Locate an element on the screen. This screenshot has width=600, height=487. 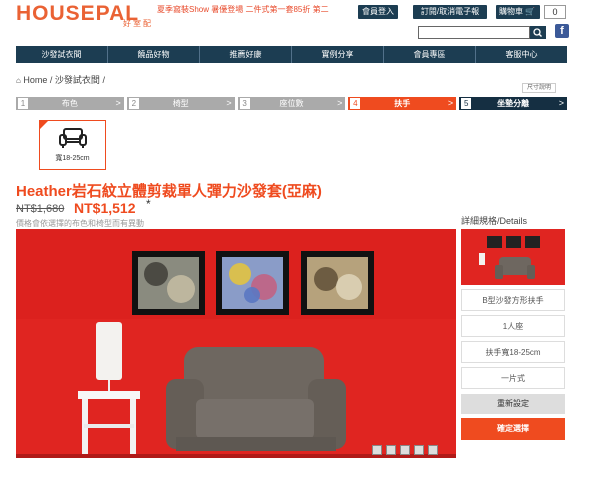
search-button is located at coordinates (538, 32).